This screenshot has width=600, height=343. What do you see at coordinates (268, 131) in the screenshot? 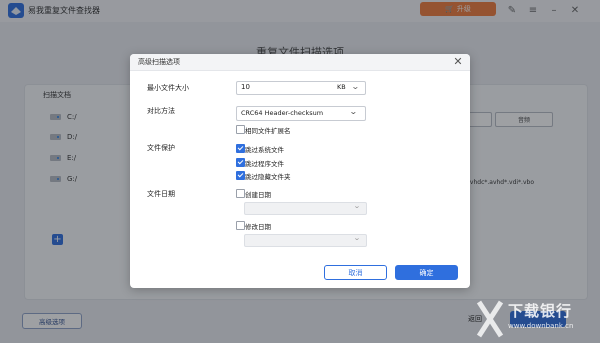
I see `same-extension-label: 相同文件扩展名` at bounding box center [268, 131].